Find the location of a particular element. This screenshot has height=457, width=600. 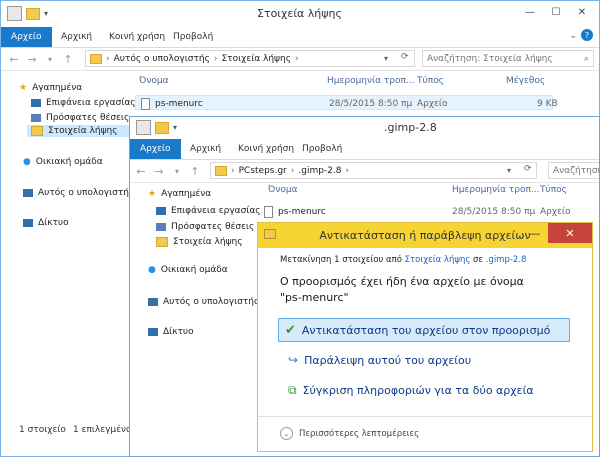

back-window-title: Στοιχεία λήψης is located at coordinates (299, 13).